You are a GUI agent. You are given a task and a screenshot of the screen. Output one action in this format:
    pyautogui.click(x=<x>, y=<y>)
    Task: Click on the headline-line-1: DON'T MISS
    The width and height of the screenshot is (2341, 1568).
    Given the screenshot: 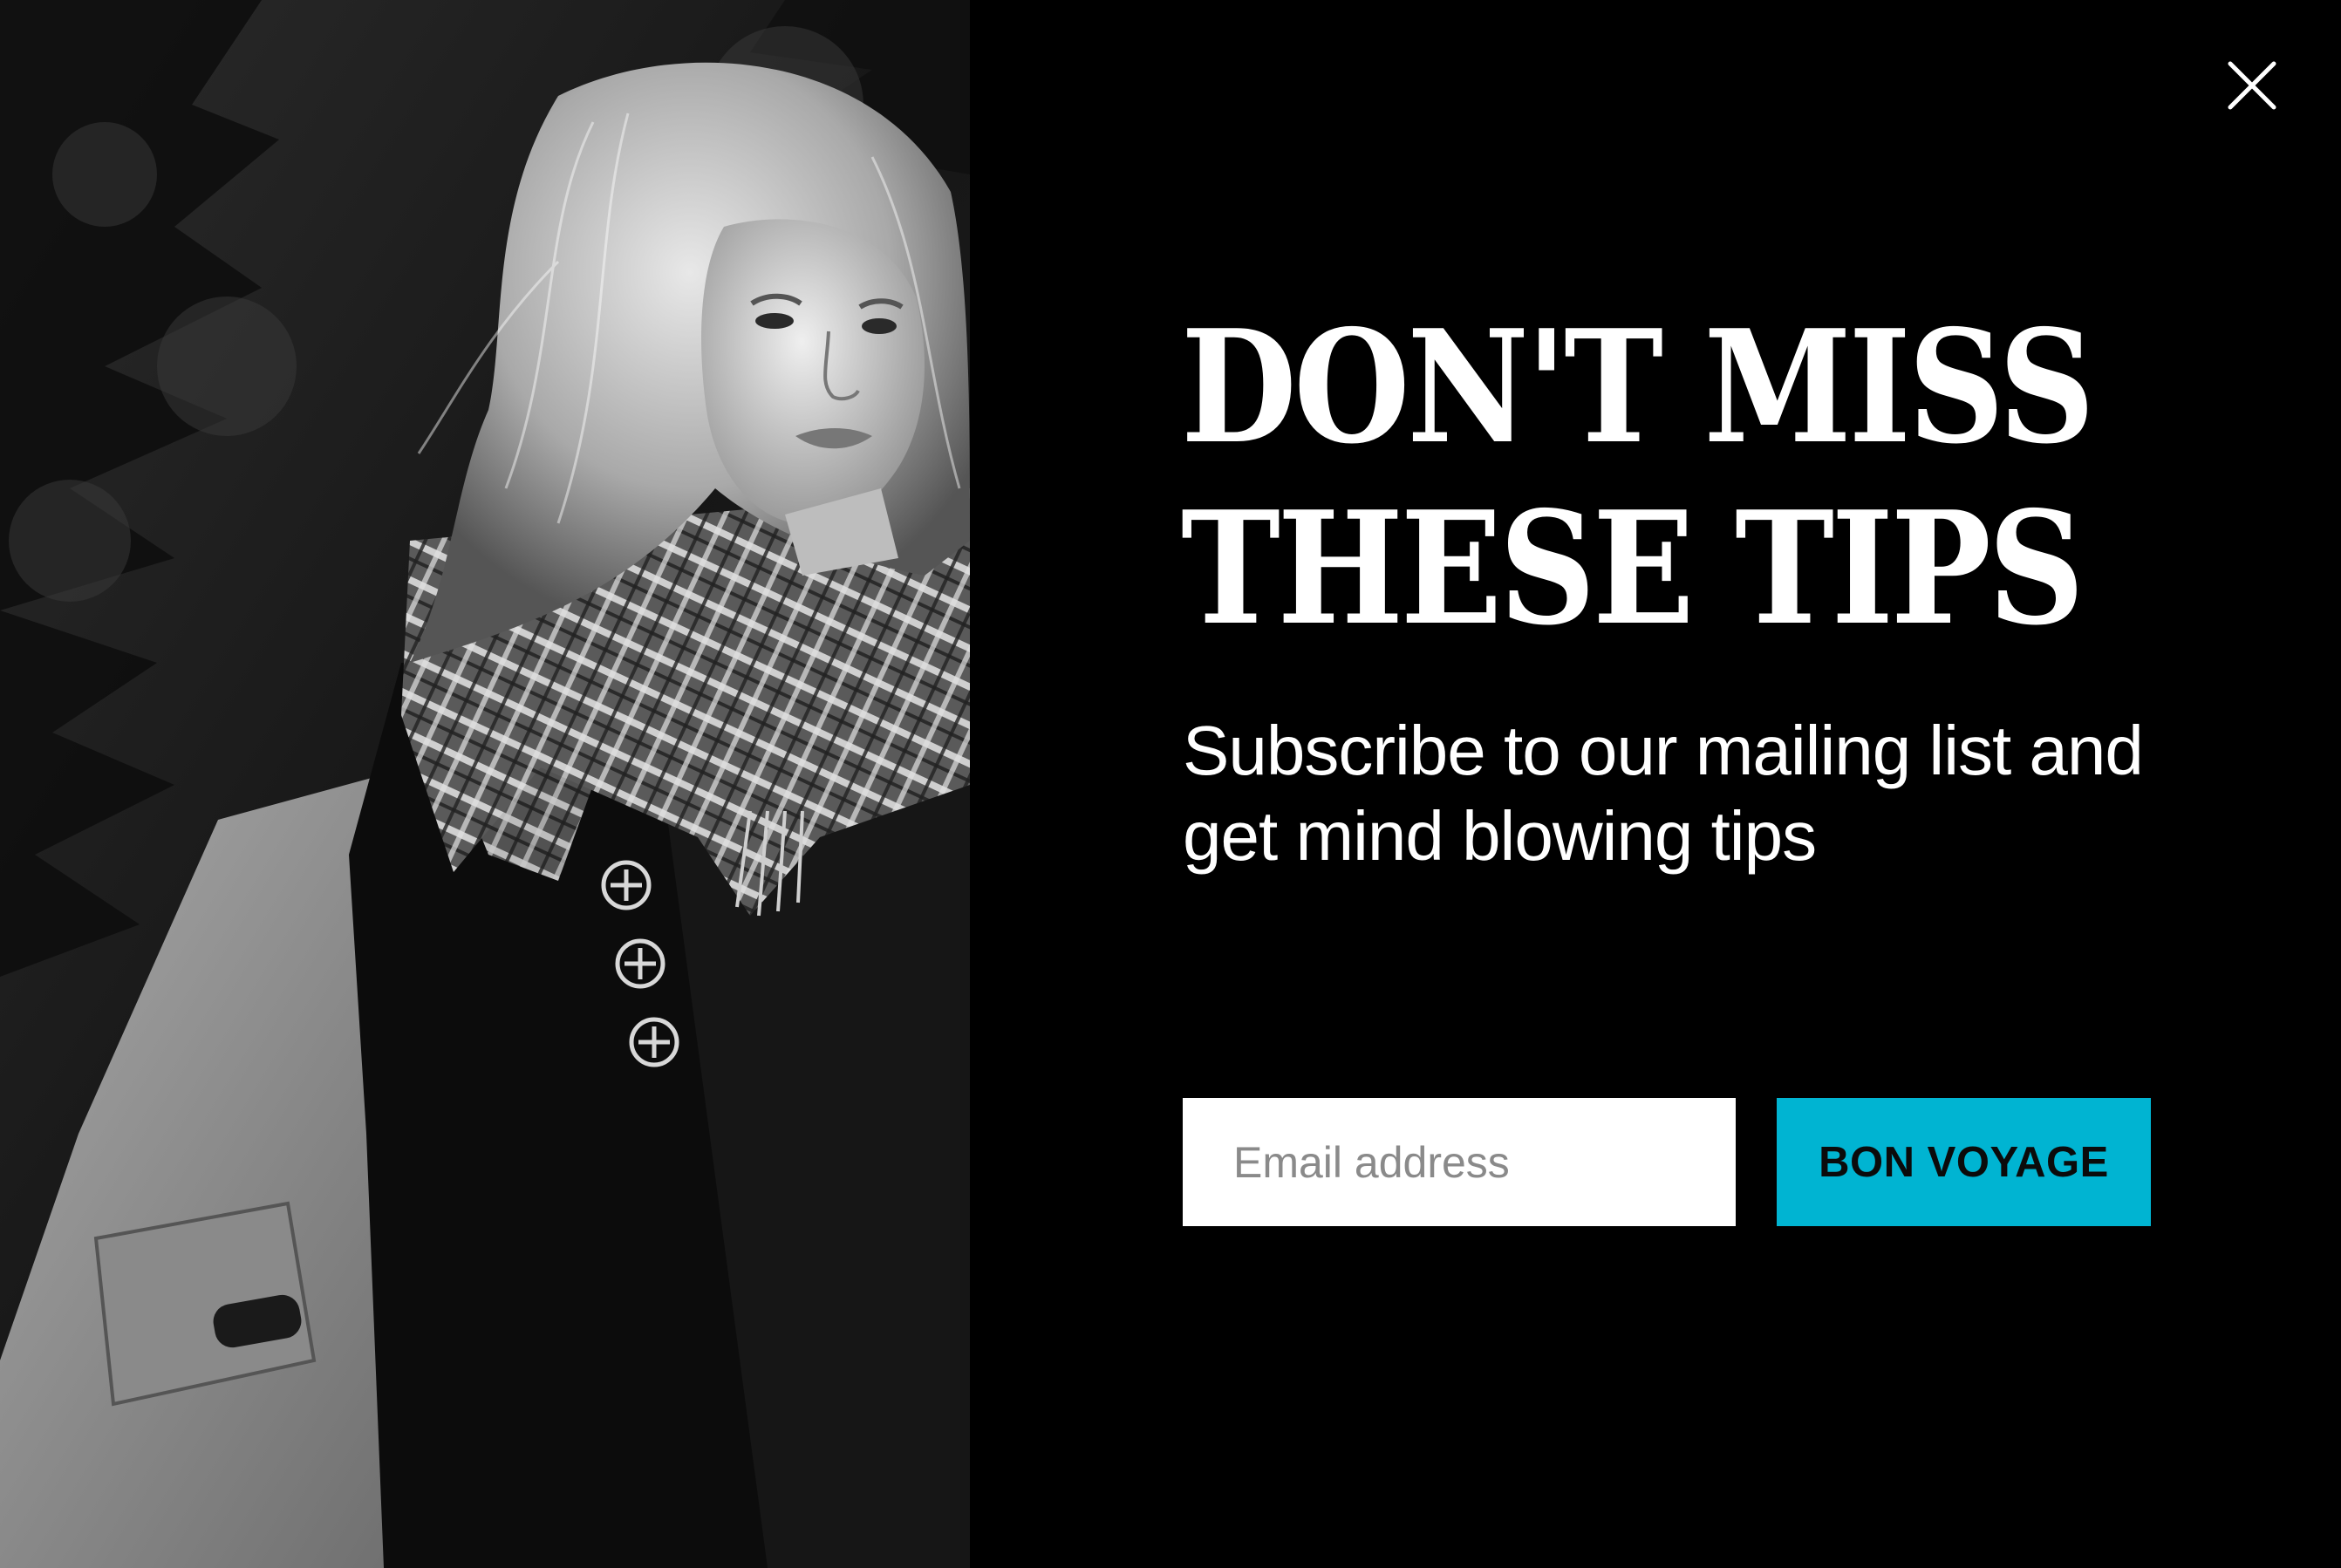 What is the action you would take?
    pyautogui.click(x=1638, y=387)
    